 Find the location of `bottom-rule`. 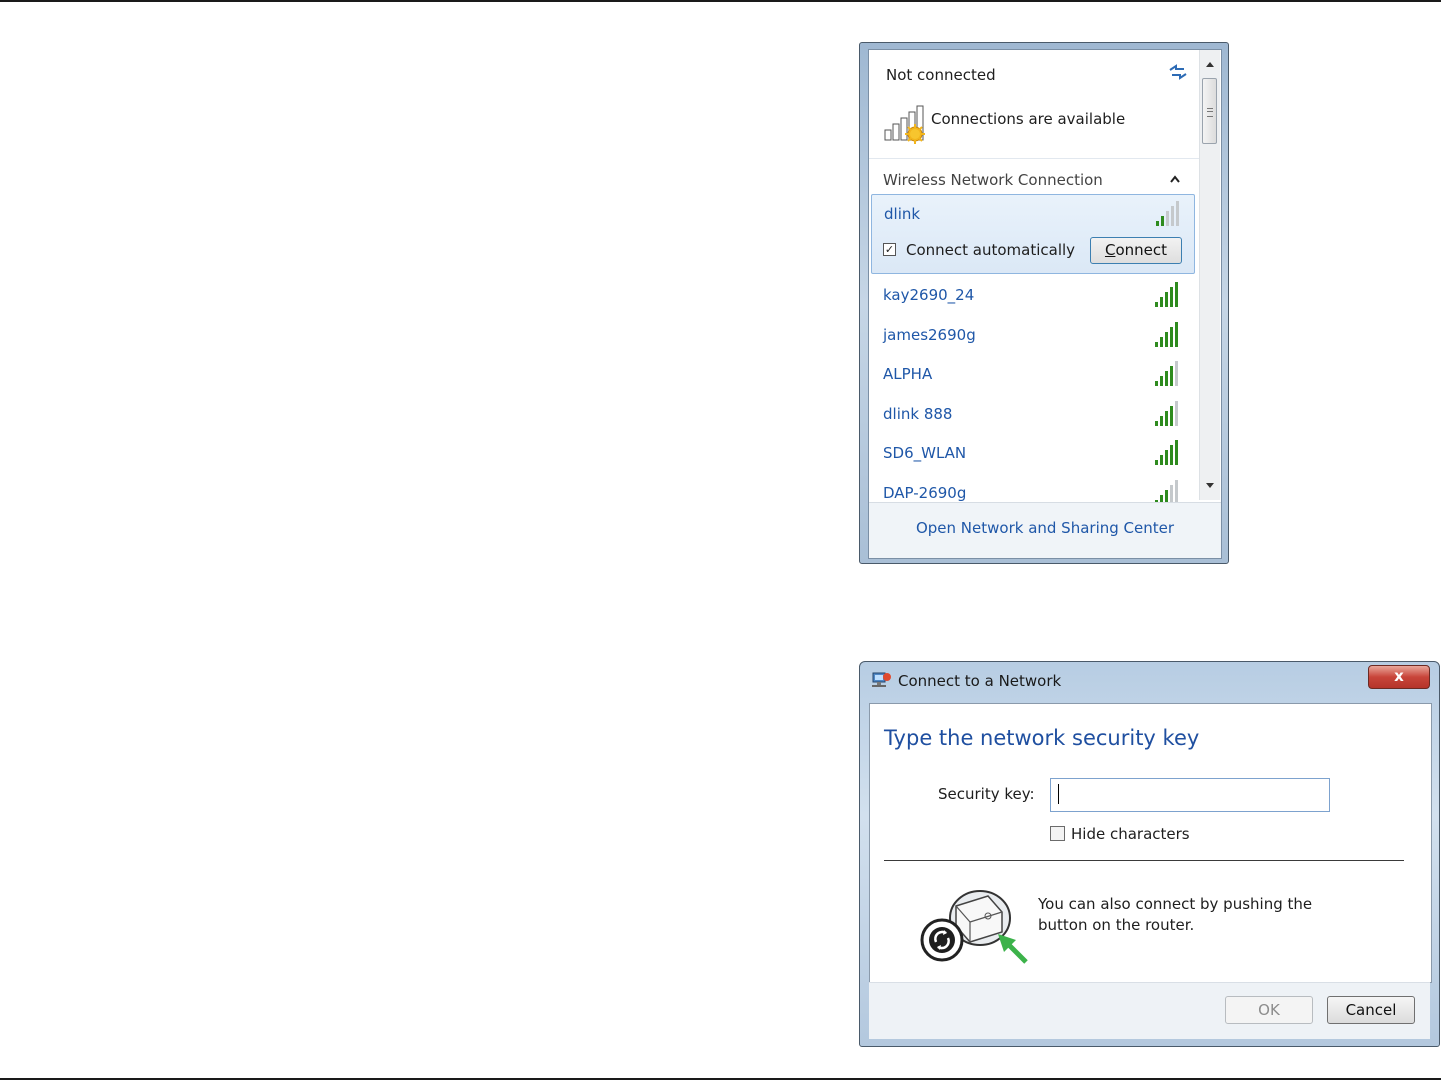

bottom-rule is located at coordinates (720, 1079).